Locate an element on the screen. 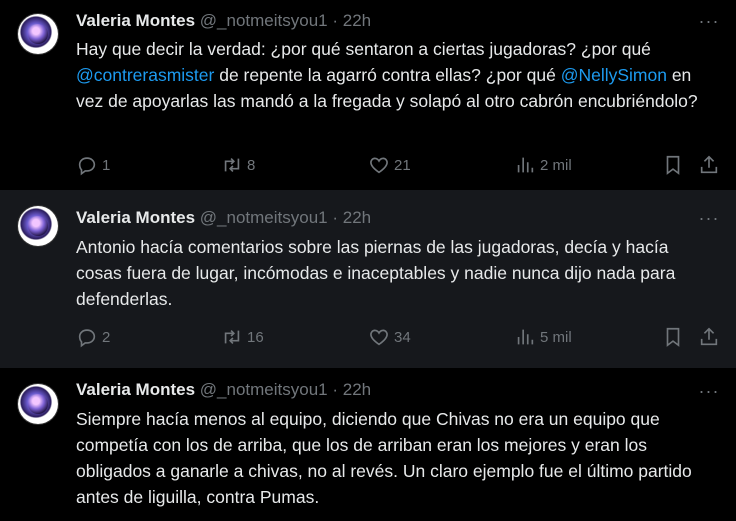  action-bar: 2 16 34 5 mil is located at coordinates (401, 337).